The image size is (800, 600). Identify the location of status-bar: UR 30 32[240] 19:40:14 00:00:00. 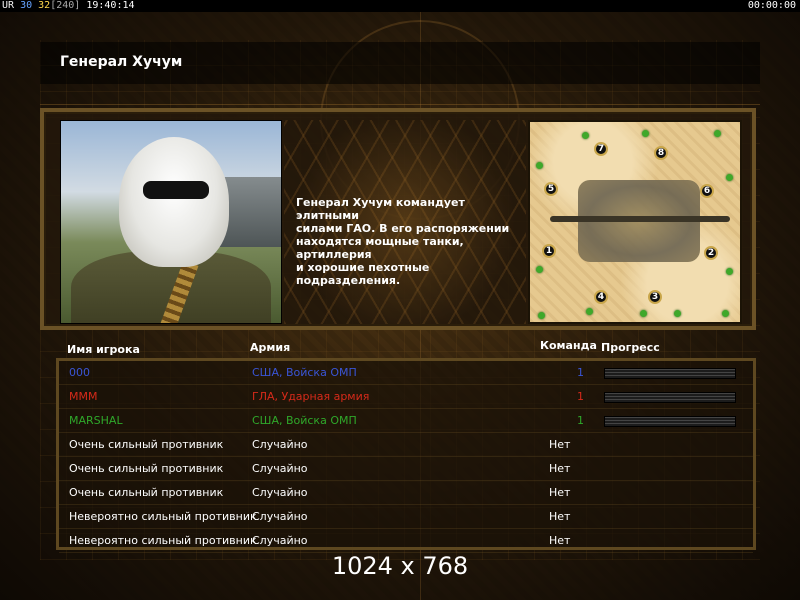
(400, 6).